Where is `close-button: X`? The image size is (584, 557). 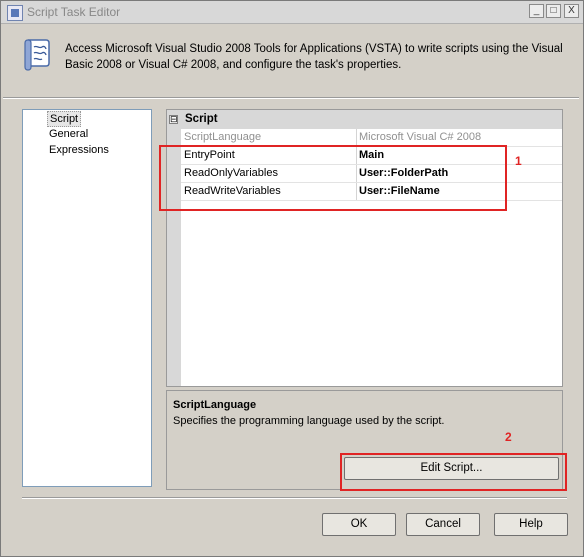 close-button: X is located at coordinates (571, 11).